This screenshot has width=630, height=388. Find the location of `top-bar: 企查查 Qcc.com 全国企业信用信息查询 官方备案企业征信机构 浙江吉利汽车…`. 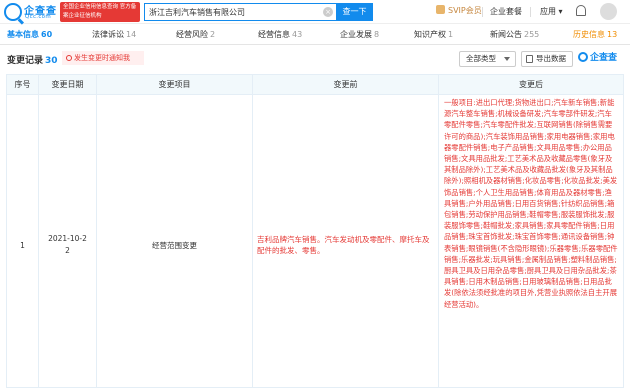

top-bar: 企查查 Qcc.com 全国企业信用信息查询 官方备案企业征信机构 浙江吉利汽车… is located at coordinates (315, 12).